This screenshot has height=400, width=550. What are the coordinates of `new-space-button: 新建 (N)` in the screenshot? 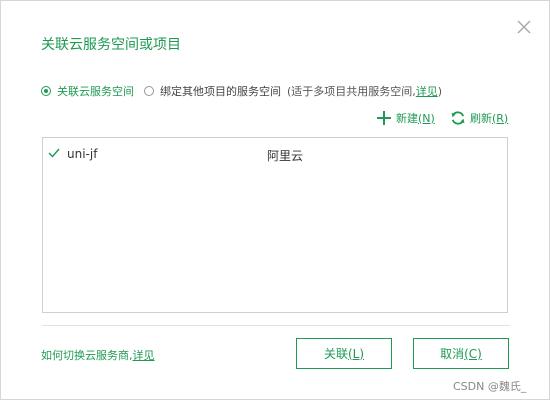 It's located at (405, 118).